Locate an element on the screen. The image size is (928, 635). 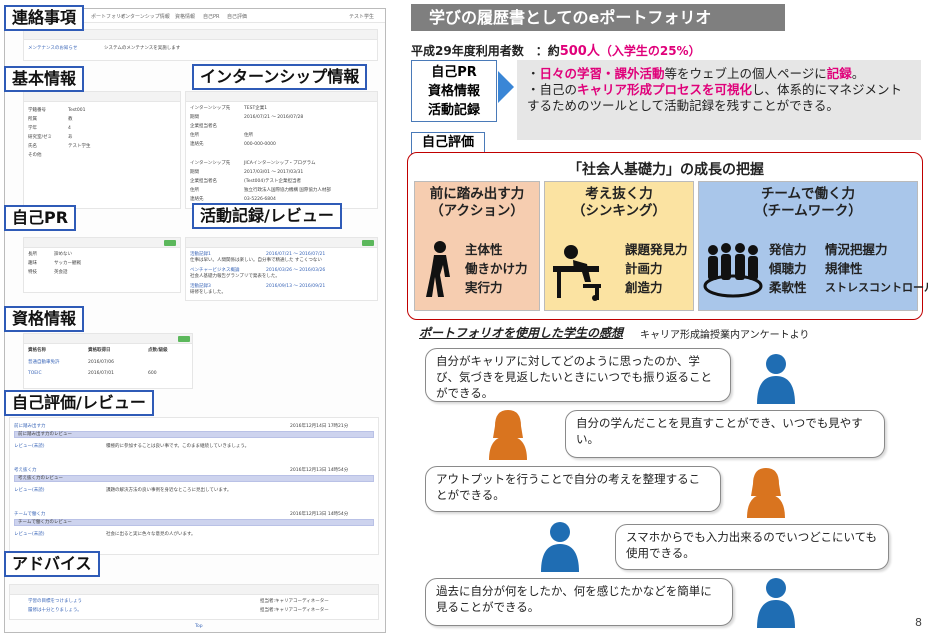
review-bar is located at coordinates (194, 478).